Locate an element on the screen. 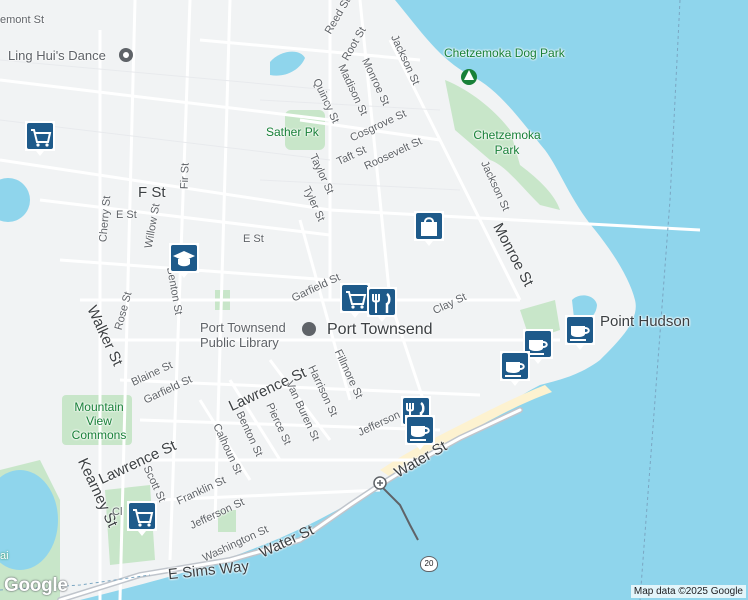  google-logo: Google is located at coordinates (36, 585).